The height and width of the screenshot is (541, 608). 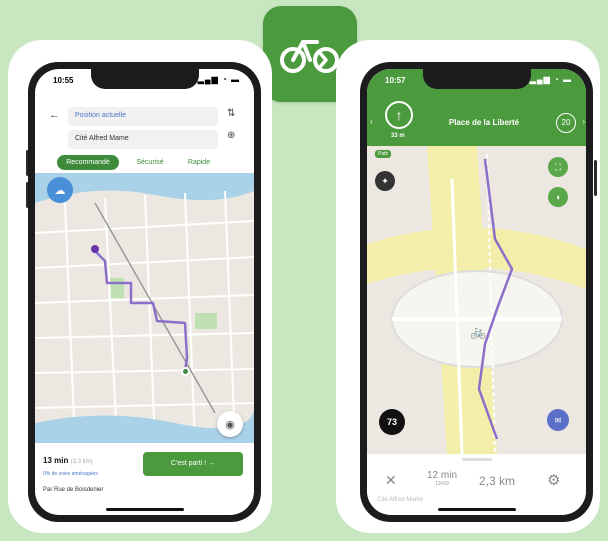 What do you see at coordinates (399, 115) in the screenshot?
I see `turn-arrow-icon: ↑` at bounding box center [399, 115].